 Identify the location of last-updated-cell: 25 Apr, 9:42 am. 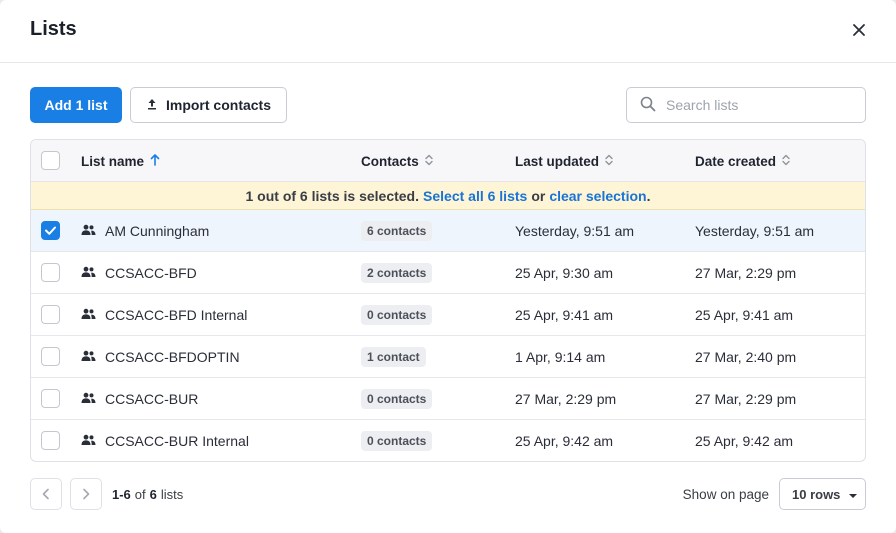
(564, 441).